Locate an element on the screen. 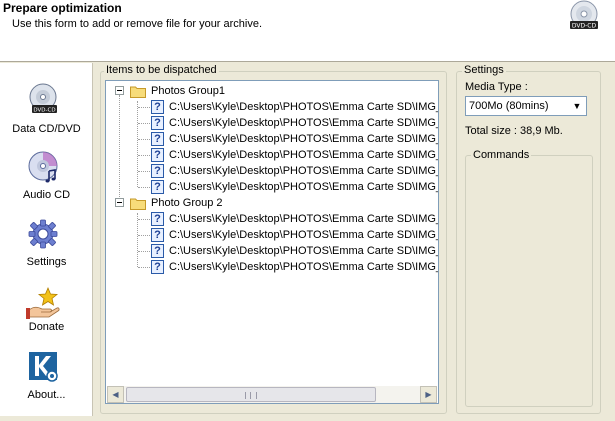 The image size is (615, 421). about-k-icon is located at coordinates (43, 367).